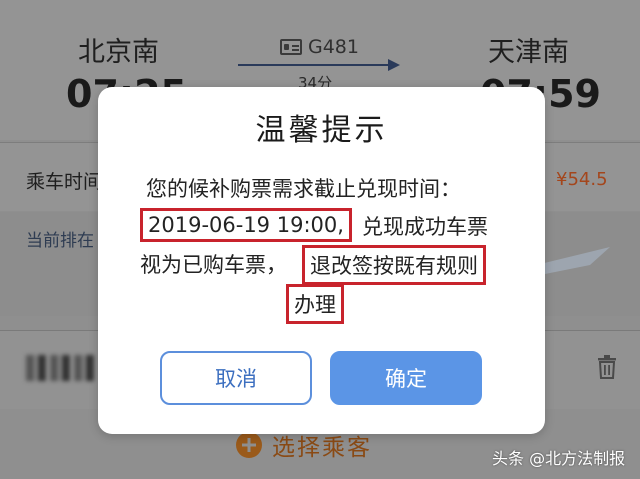  What do you see at coordinates (607, 367) in the screenshot?
I see `trash-icon` at bounding box center [607, 367].